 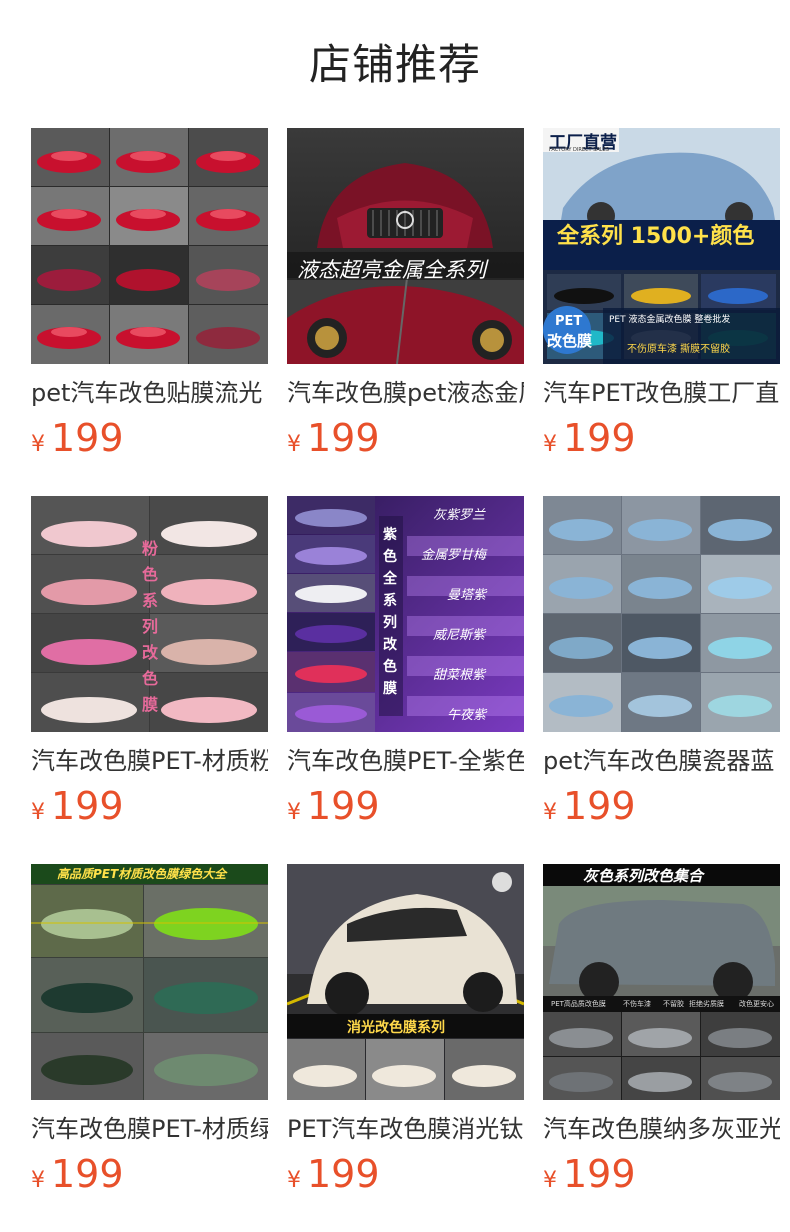 I want to click on product-card: 高品质PET材质改色膜绿色大全 汽车改色膜PET-材质绿色 ¥199, so click(x=149, y=1048).